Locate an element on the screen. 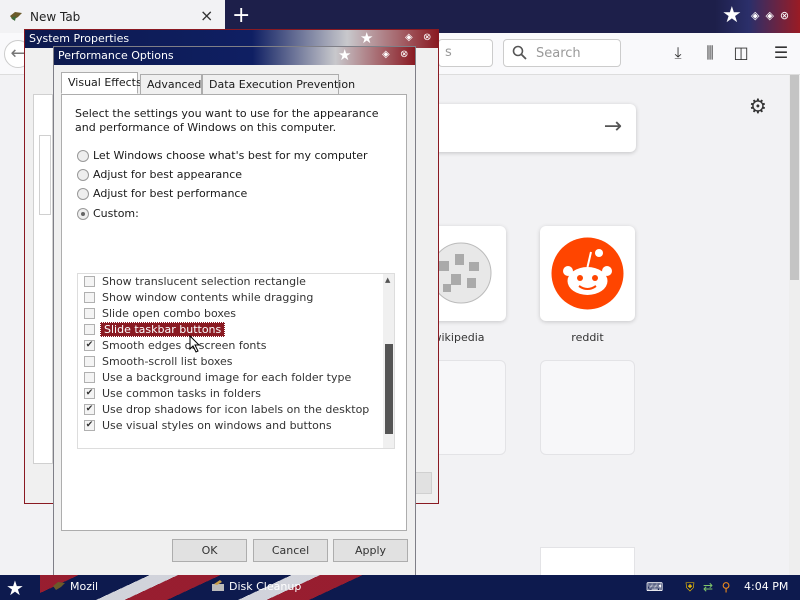 The image size is (800, 600). performance-options-titlebar: Performance Options ★ ◈ ⊗ is located at coordinates (234, 55).